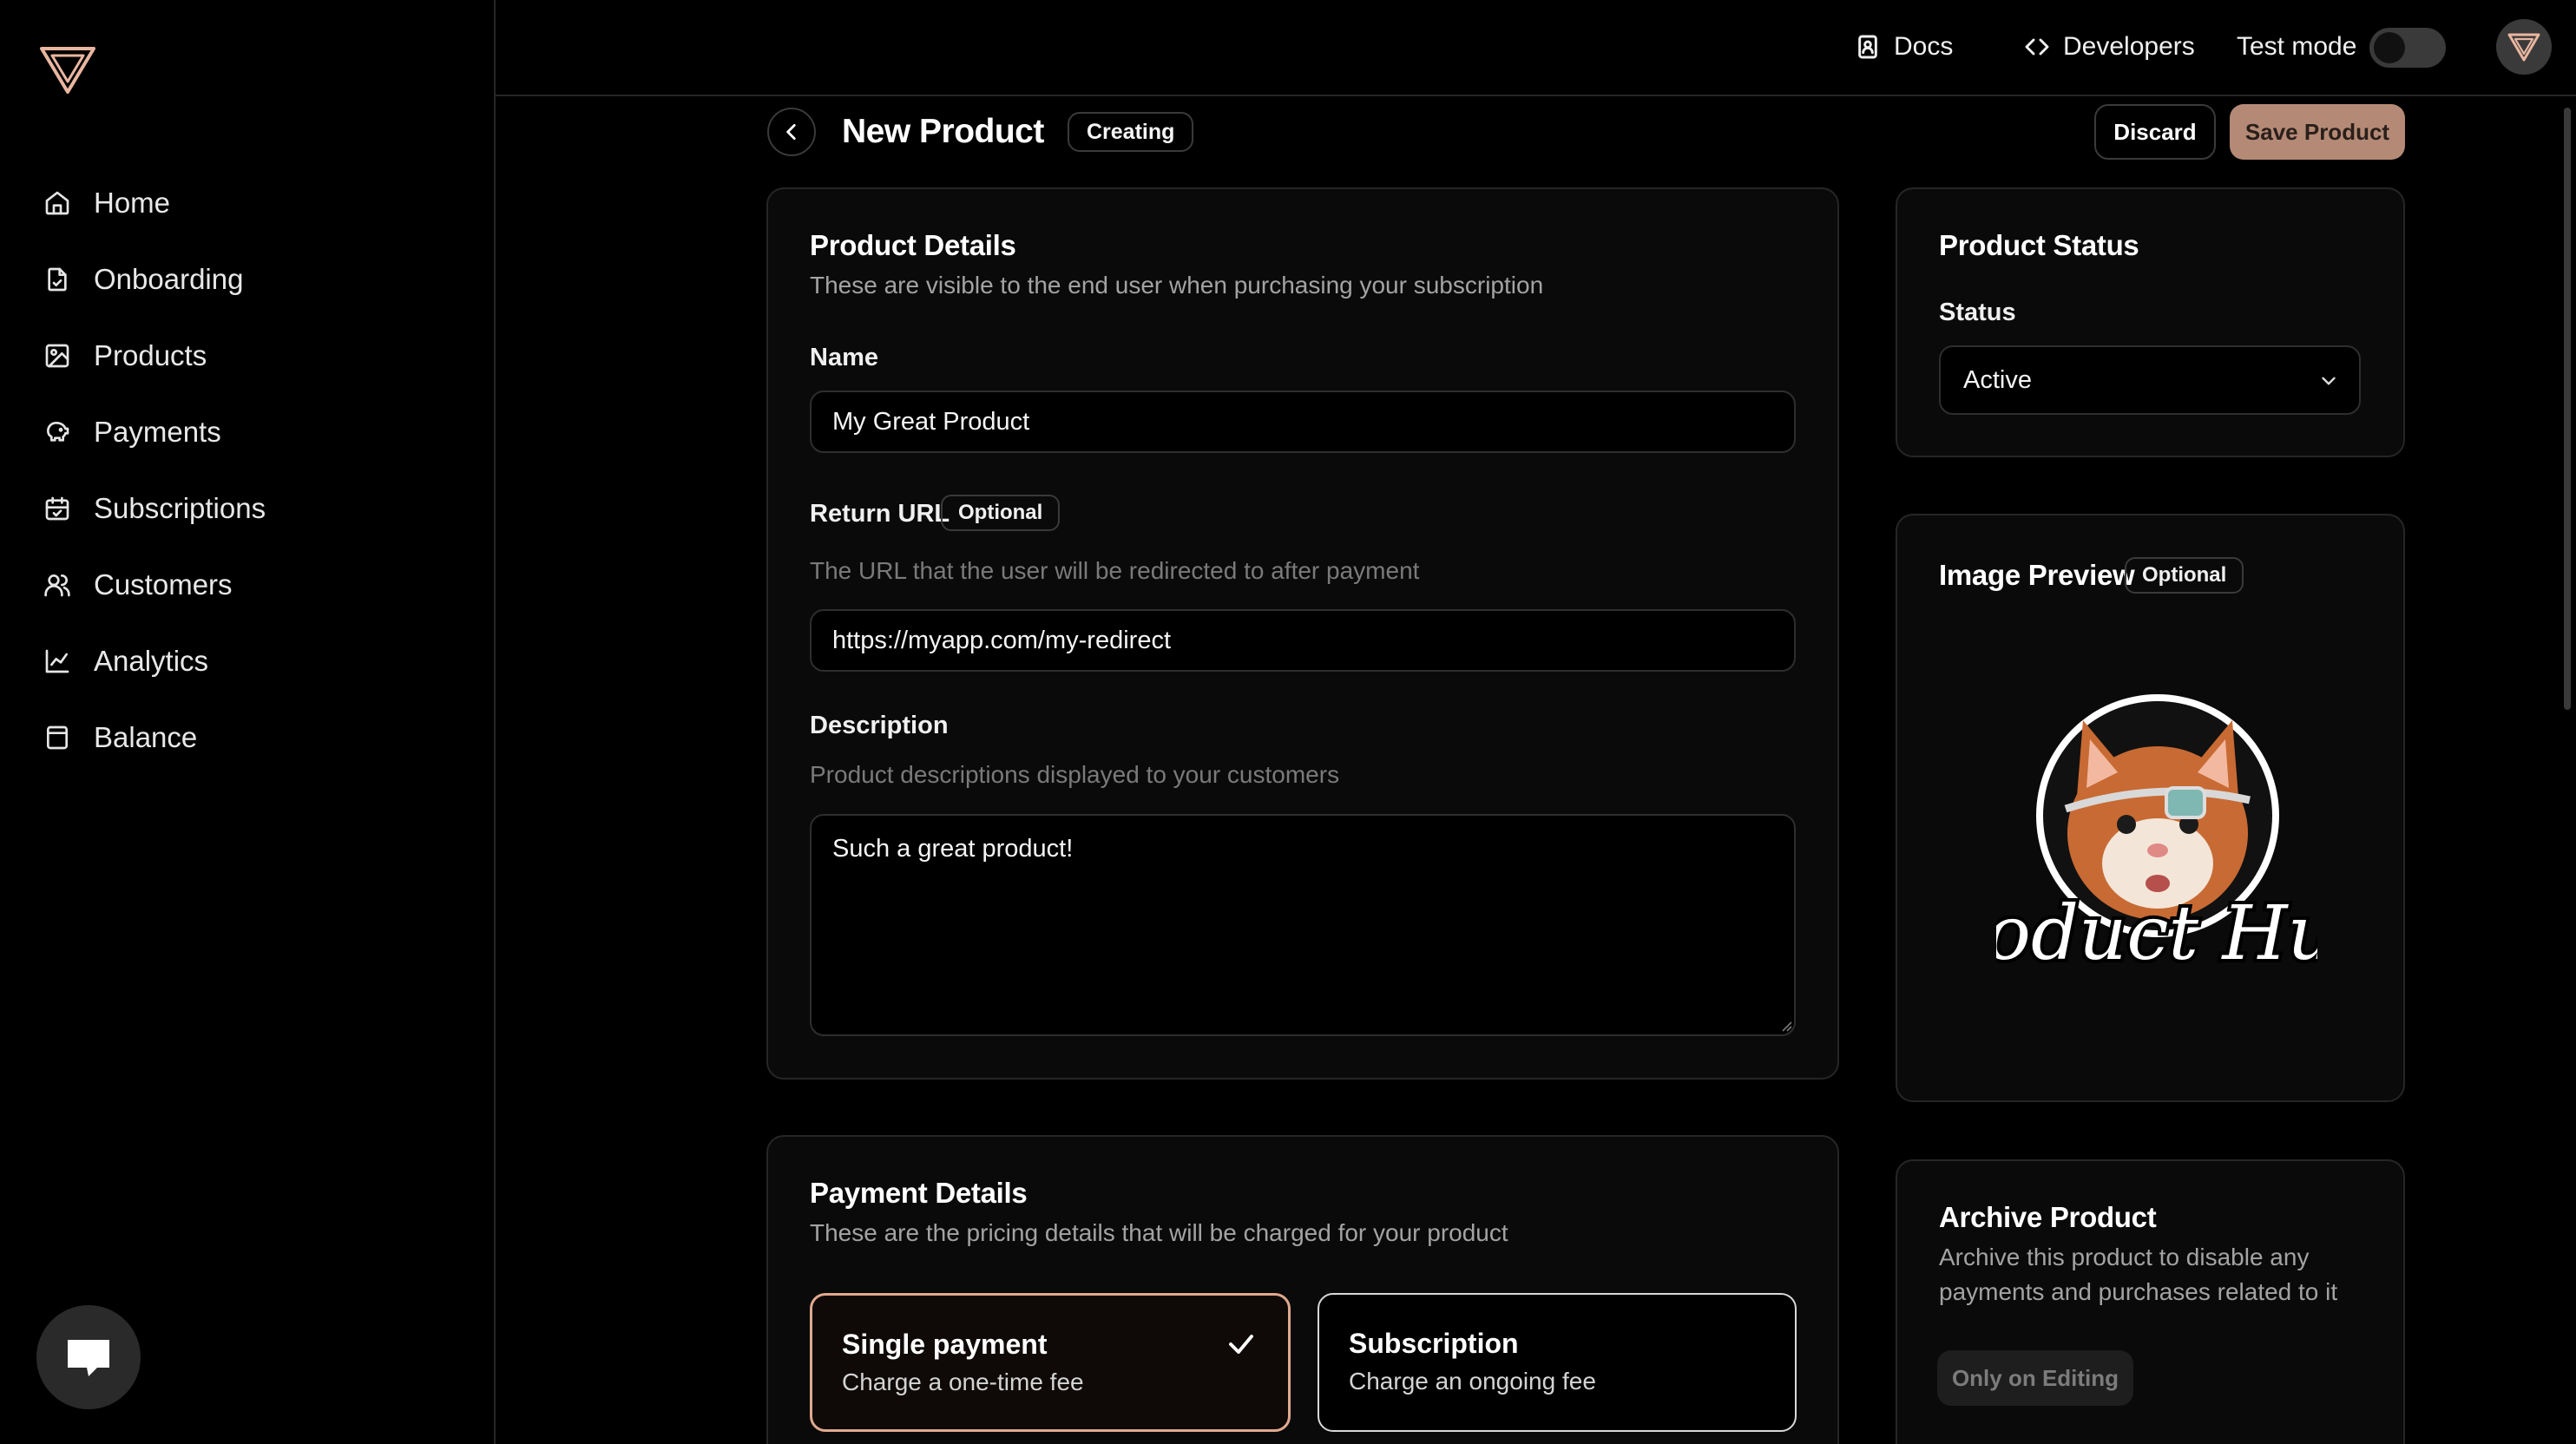 The width and height of the screenshot is (2576, 1444). I want to click on description-textarea: Such a great product!, so click(1303, 925).